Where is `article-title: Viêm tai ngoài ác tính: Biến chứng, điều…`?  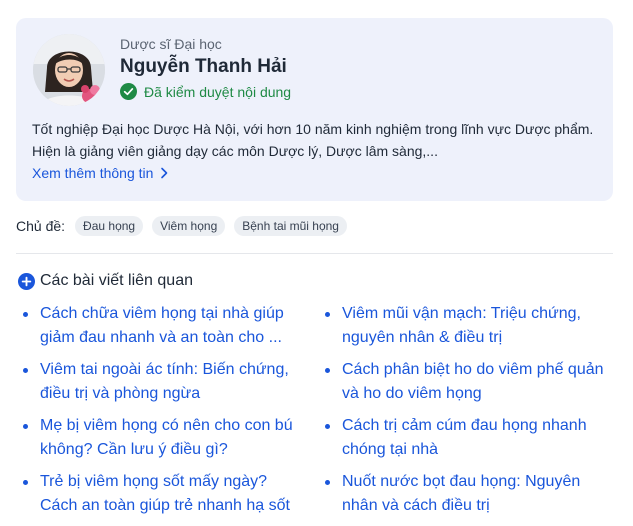
article-title: Viêm tai ngoài ác tính: Biến chứng, điều… is located at coordinates (164, 381).